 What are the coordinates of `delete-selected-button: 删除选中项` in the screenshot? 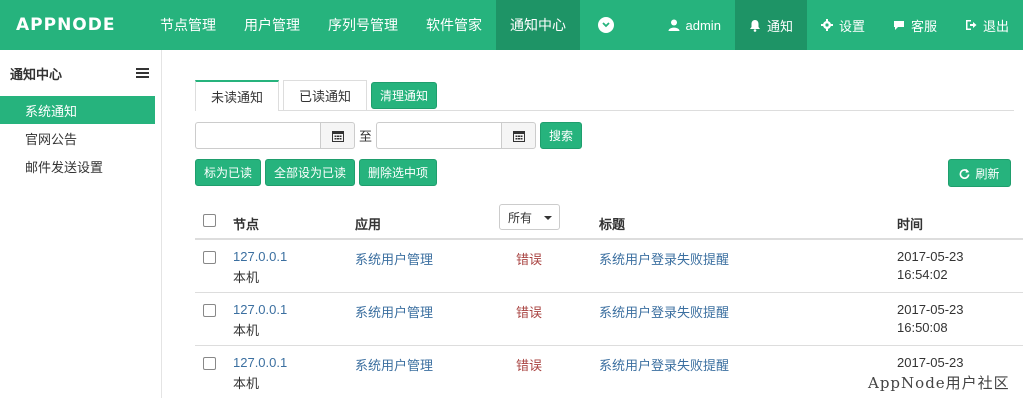 It's located at (398, 172).